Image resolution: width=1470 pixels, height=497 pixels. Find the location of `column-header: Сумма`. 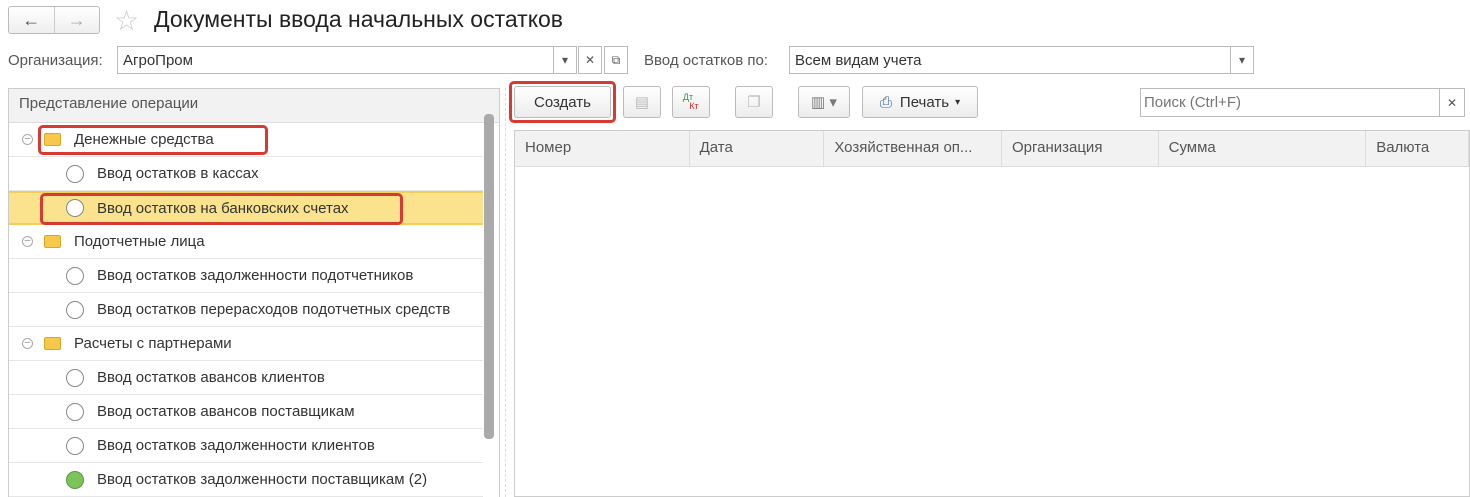

column-header: Сумма is located at coordinates (1263, 148).